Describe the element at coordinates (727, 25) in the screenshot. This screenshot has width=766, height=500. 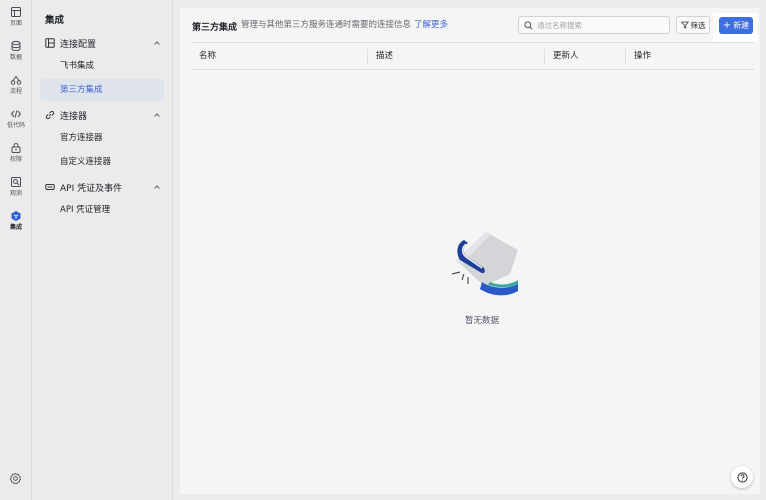
I see `plus-icon: +` at that location.